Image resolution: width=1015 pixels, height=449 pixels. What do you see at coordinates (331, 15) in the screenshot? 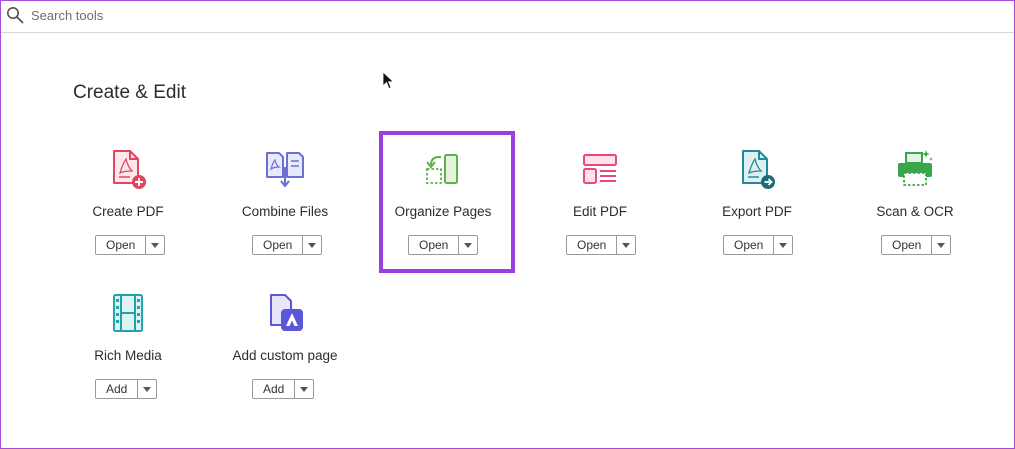
I see `search-input` at bounding box center [331, 15].